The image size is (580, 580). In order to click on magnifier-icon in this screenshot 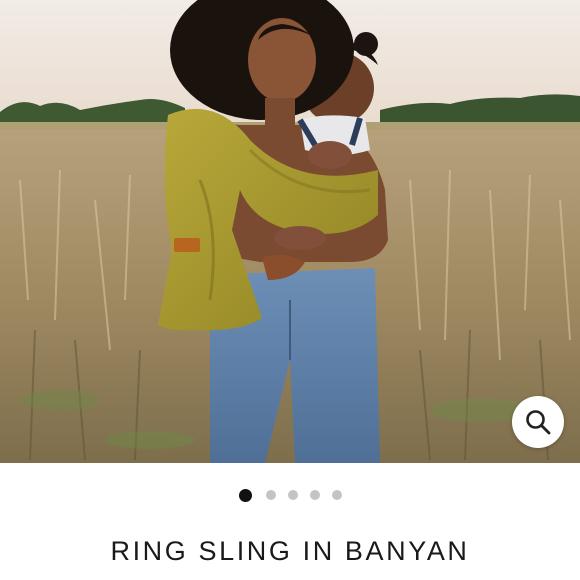, I will do `click(538, 422)`.